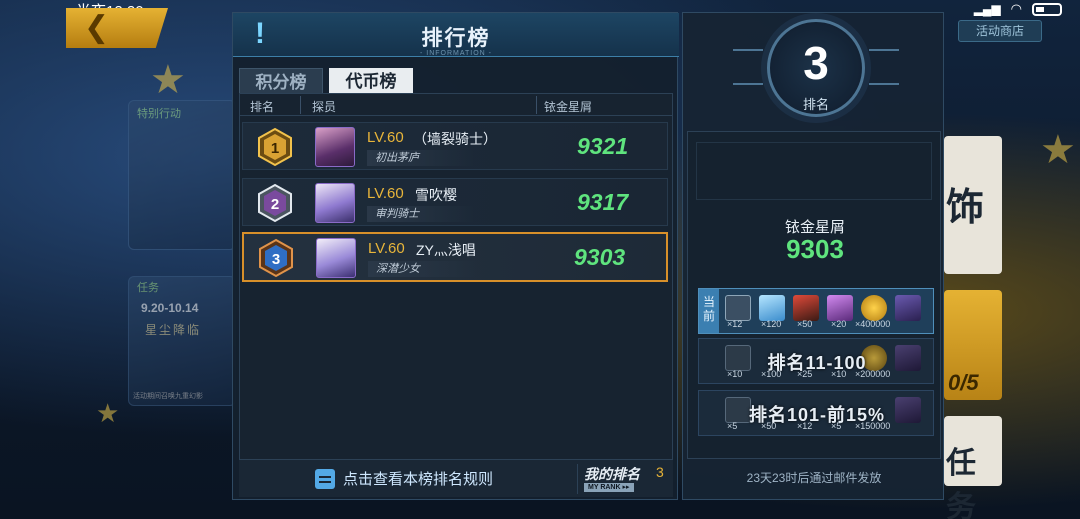 The height and width of the screenshot is (519, 1080). I want to click on my-rank-box: 我的排名 3 MY RANK ▸▸, so click(625, 479).